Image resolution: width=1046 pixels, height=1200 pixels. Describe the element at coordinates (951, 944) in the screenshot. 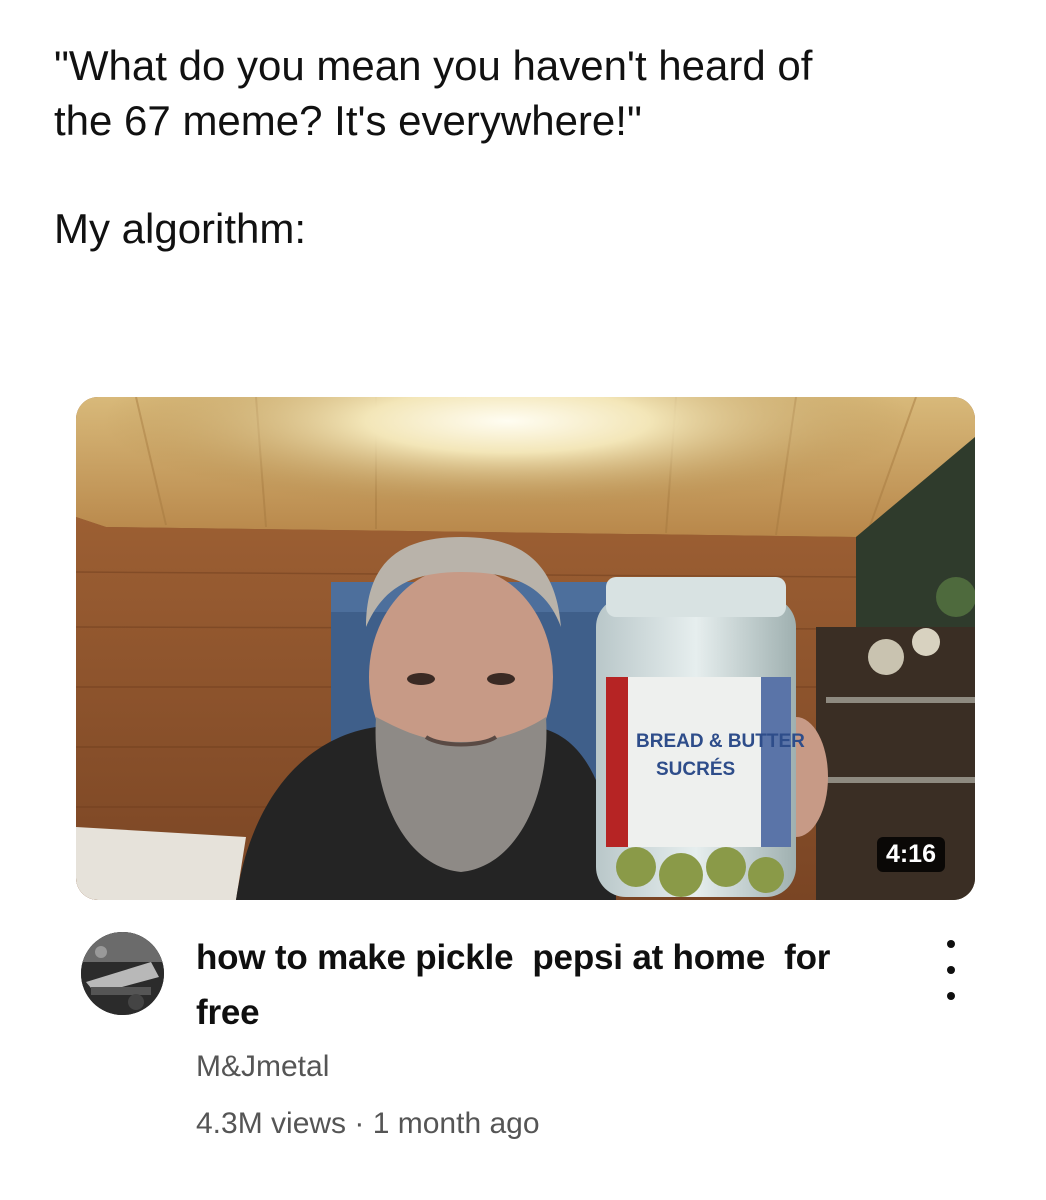

I see `more-dot-top` at that location.